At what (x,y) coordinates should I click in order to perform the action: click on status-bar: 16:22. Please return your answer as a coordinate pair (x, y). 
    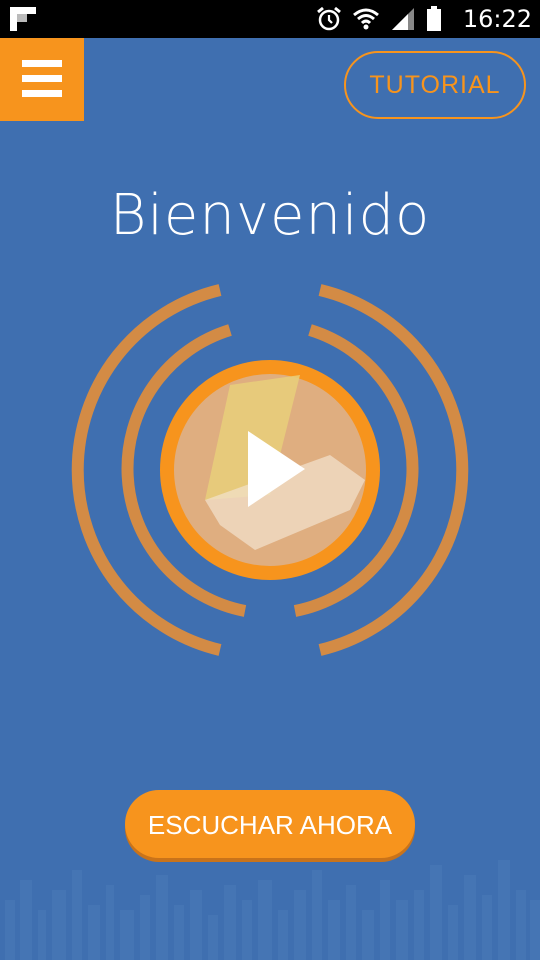
    Looking at the image, I should click on (270, 19).